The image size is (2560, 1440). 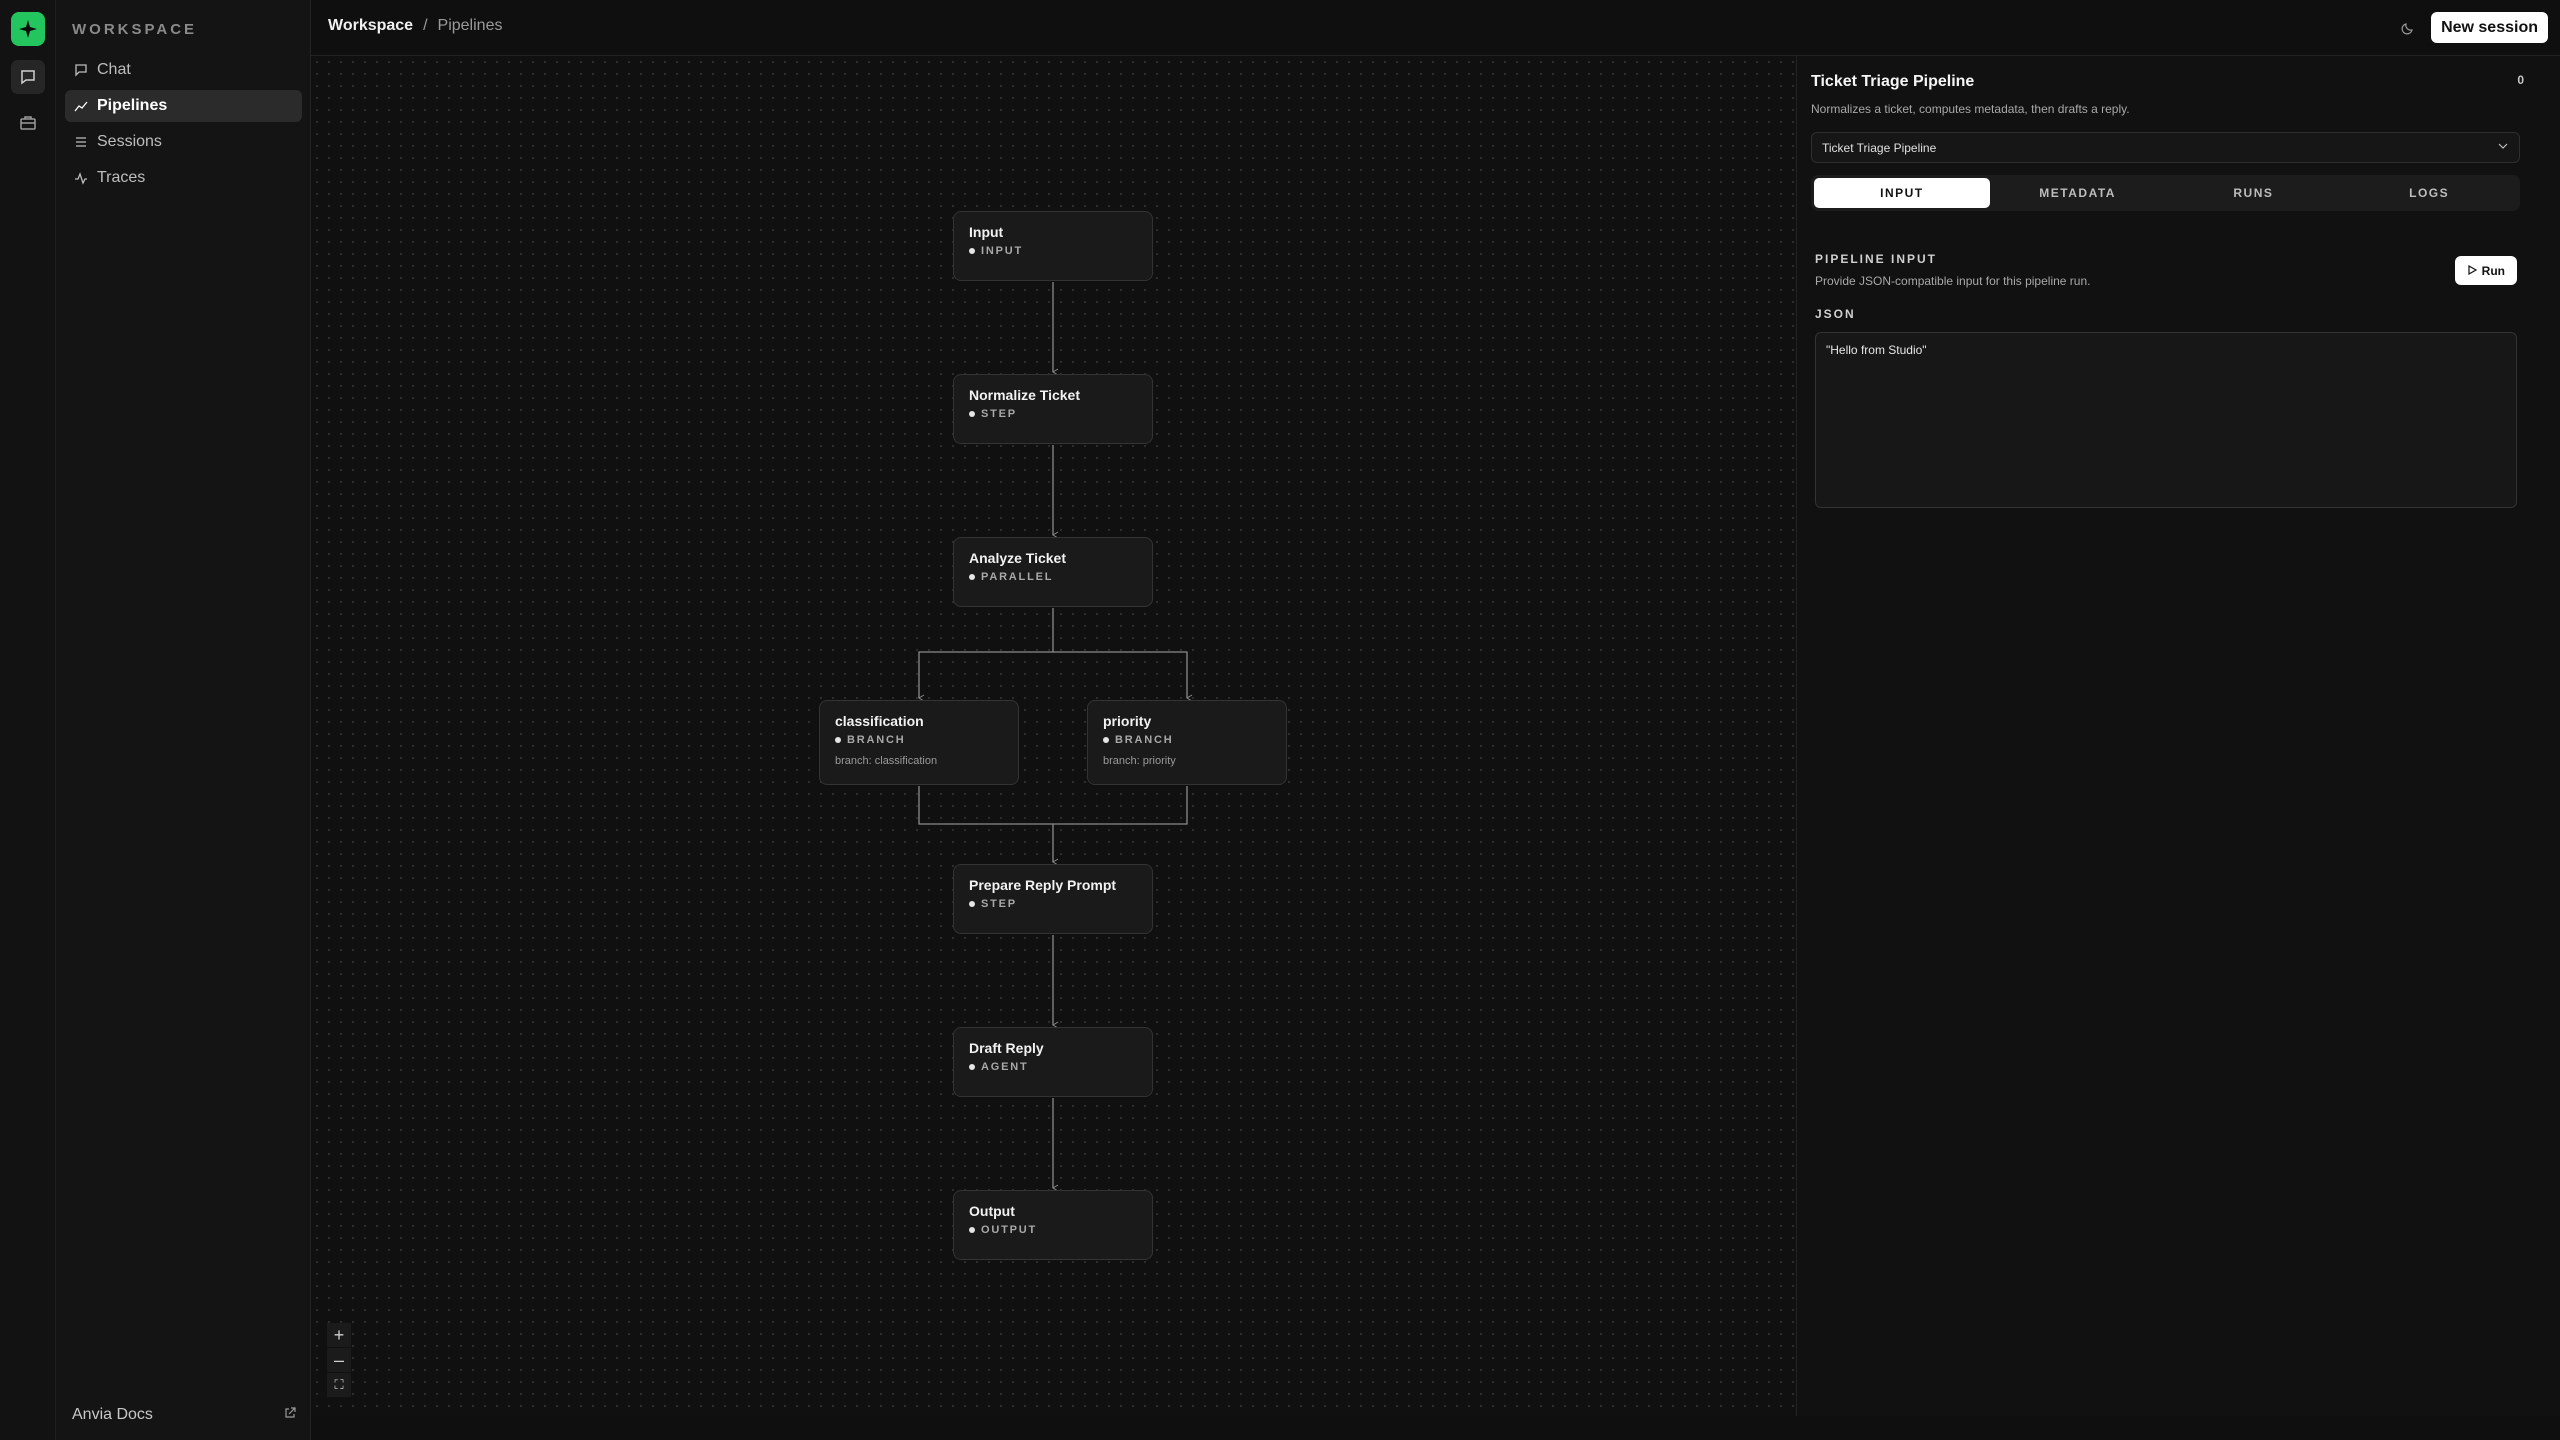 I want to click on tab-logs: LOGS, so click(x=2429, y=193).